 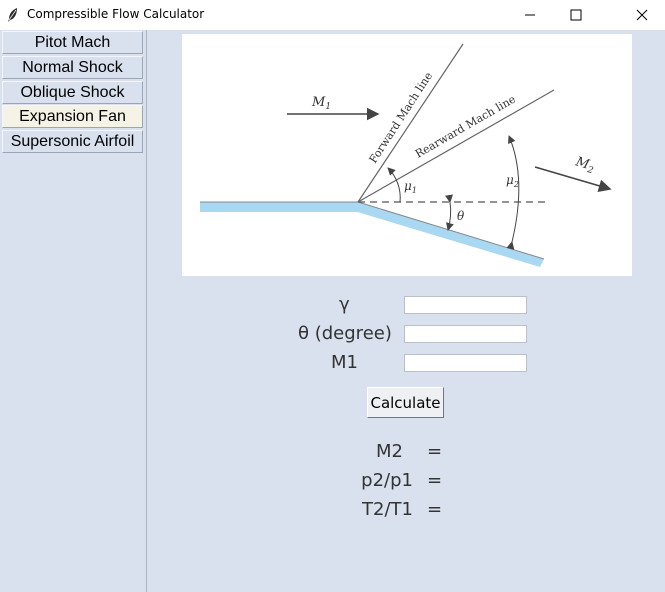 I want to click on sidebar-item-expansion-fan: Expansion Fan, so click(x=72, y=116).